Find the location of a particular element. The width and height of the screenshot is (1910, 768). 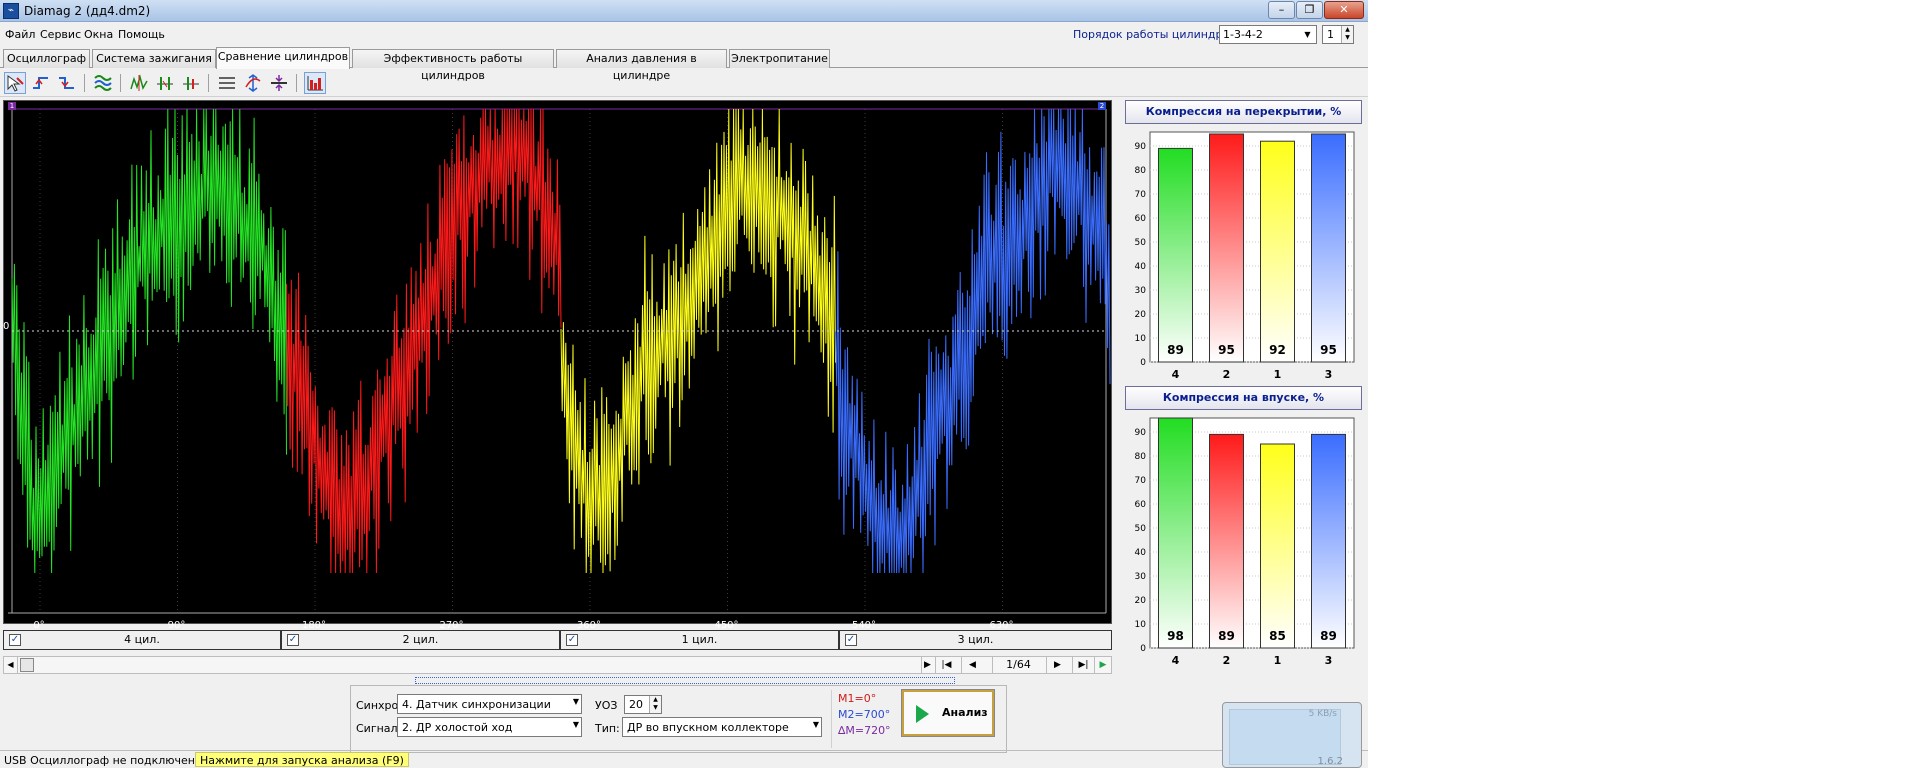

first-page-icon: |◀ is located at coordinates (946, 665).